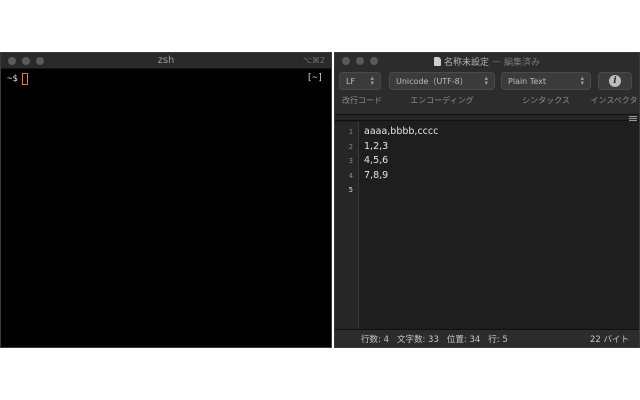 Image resolution: width=640 pixels, height=400 pixels. What do you see at coordinates (350, 161) in the screenshot?
I see `line-number: 3` at bounding box center [350, 161].